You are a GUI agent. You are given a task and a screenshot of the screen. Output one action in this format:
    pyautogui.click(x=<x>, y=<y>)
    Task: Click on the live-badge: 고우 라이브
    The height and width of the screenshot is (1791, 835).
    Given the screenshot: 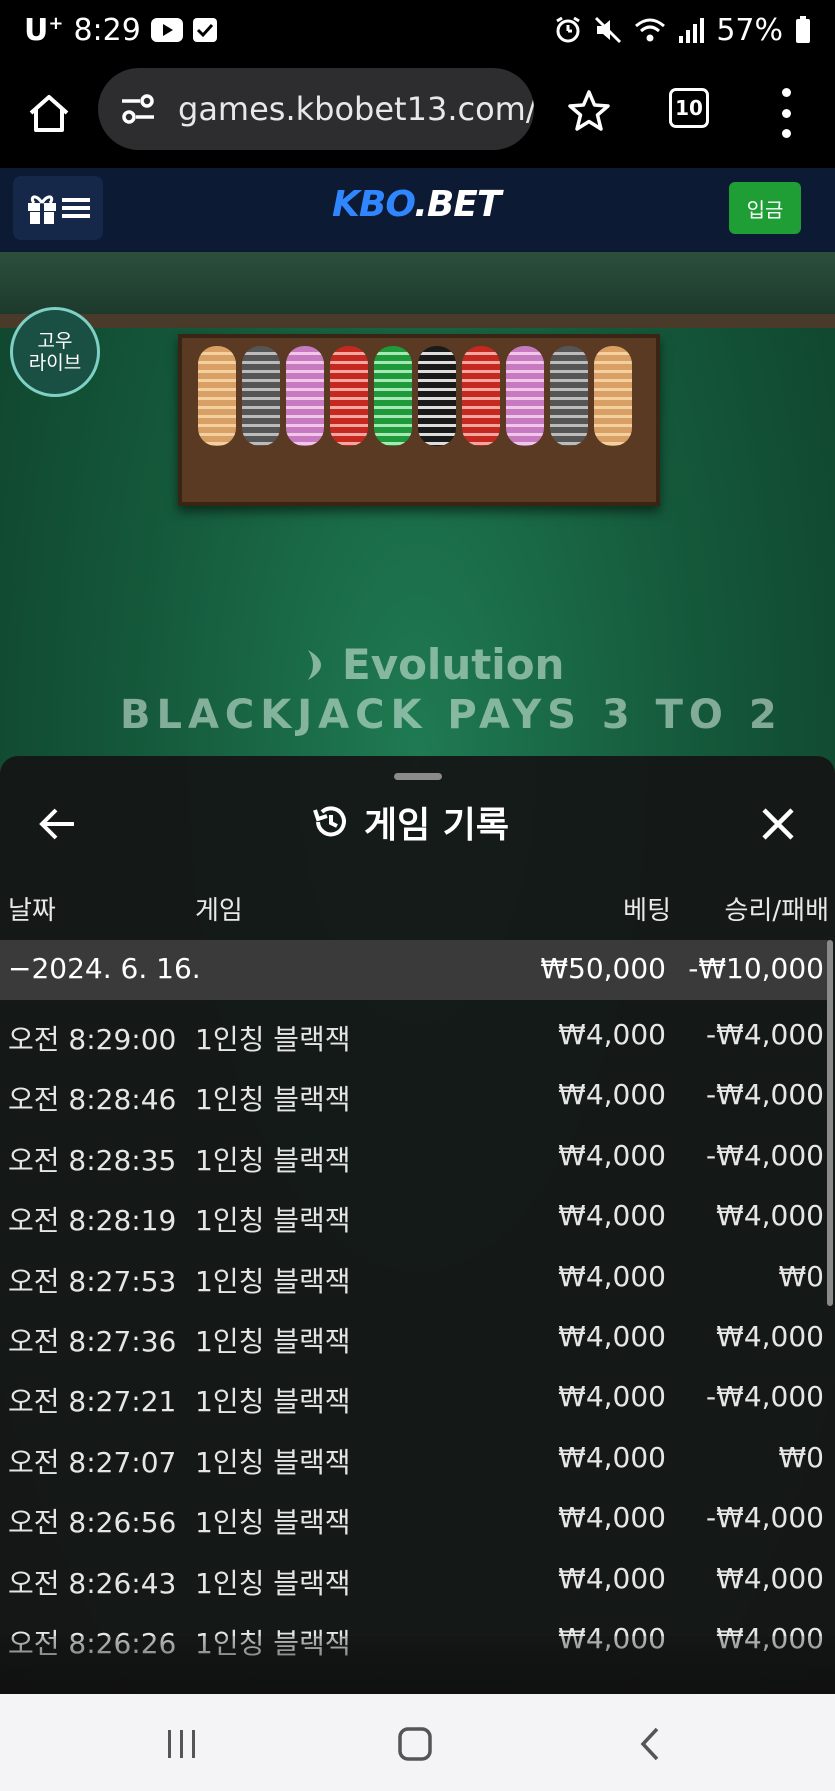 What is the action you would take?
    pyautogui.click(x=55, y=352)
    